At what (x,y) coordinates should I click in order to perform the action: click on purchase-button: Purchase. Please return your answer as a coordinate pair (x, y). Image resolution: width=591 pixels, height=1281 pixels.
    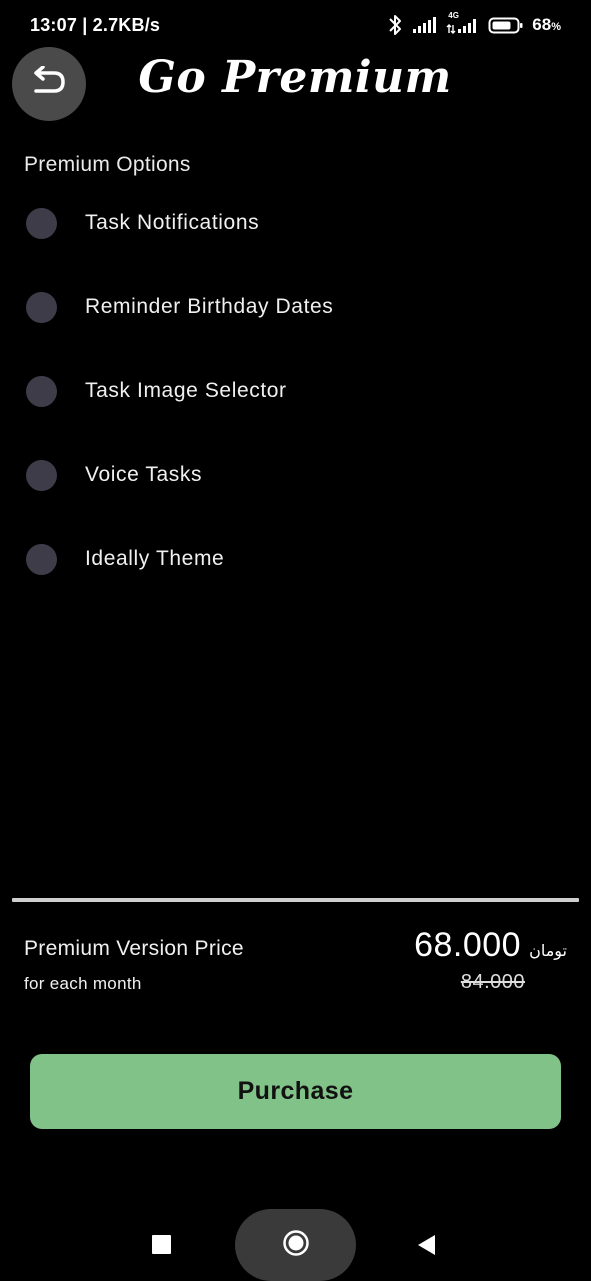
    Looking at the image, I should click on (295, 1091).